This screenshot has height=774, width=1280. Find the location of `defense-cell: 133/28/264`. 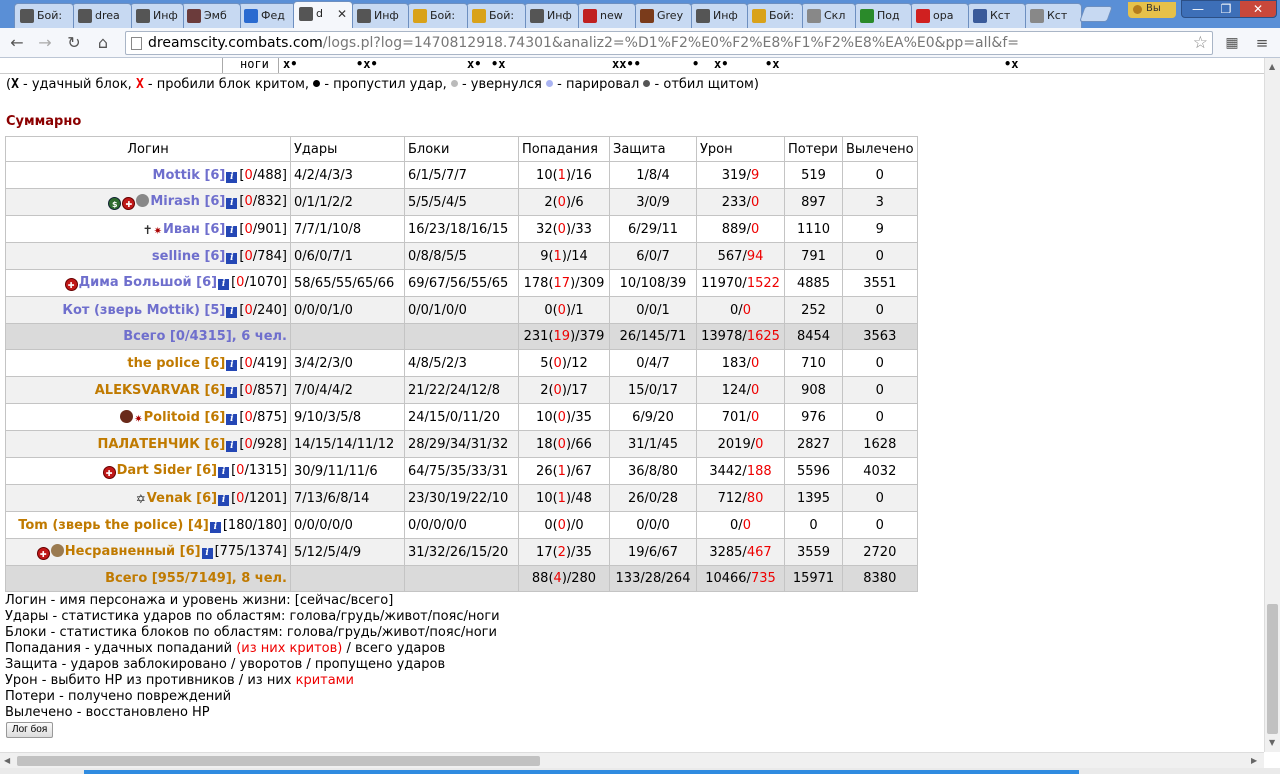

defense-cell: 133/28/264 is located at coordinates (653, 578).